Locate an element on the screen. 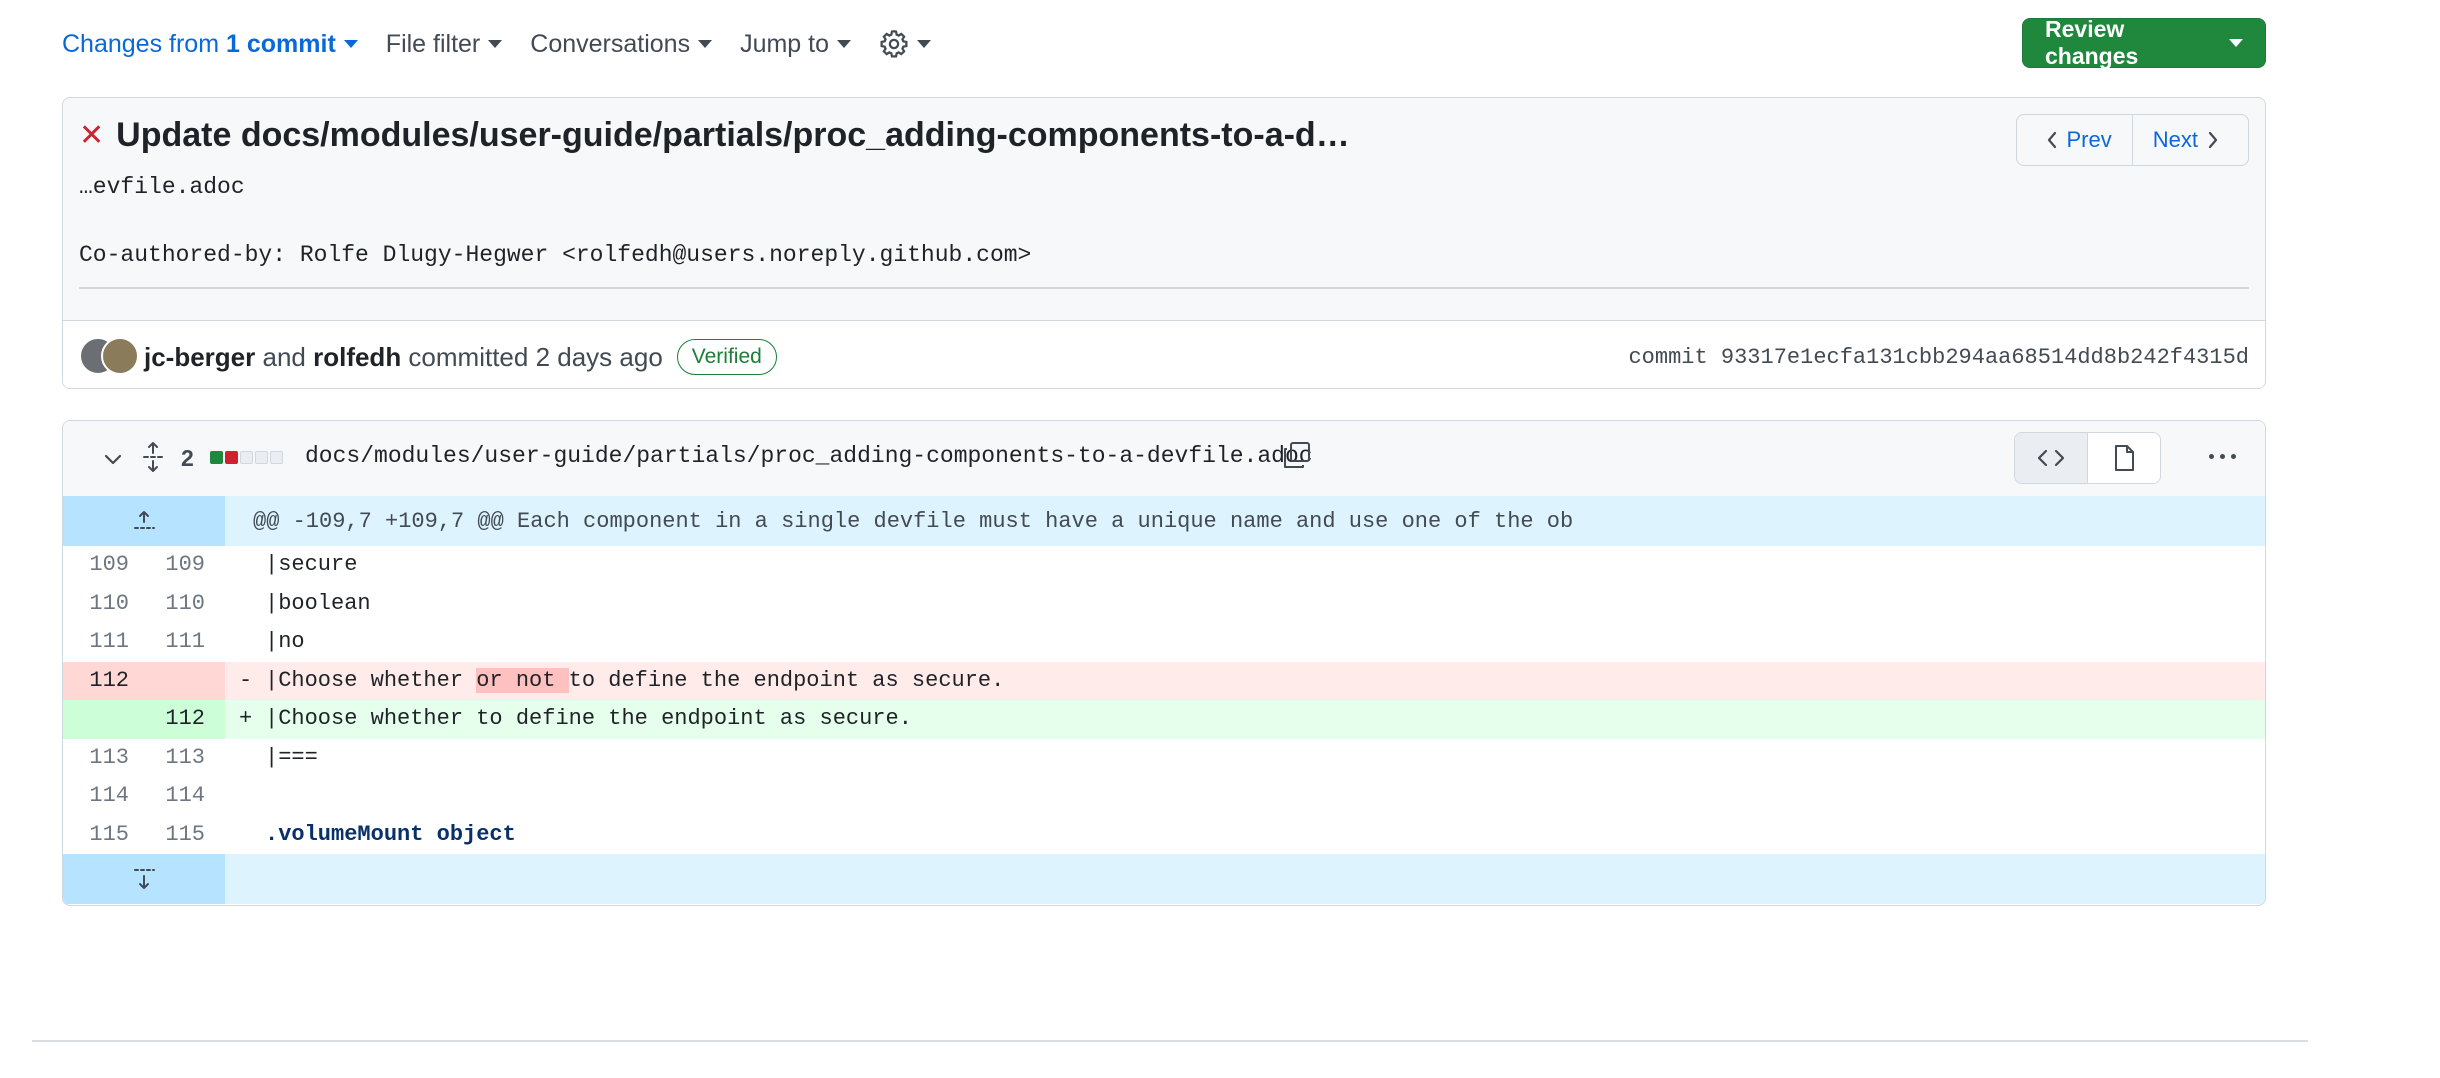 The height and width of the screenshot is (1078, 2440). x-icon: ✕ is located at coordinates (91, 135).